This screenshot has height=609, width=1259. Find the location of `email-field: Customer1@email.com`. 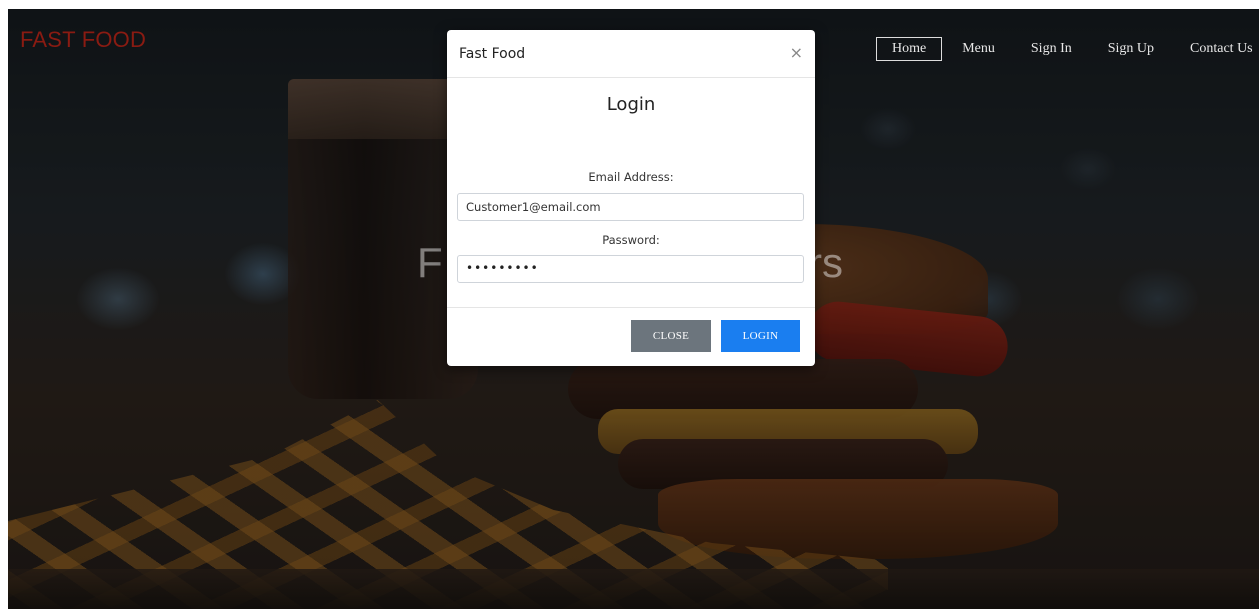

email-field: Customer1@email.com is located at coordinates (630, 207).